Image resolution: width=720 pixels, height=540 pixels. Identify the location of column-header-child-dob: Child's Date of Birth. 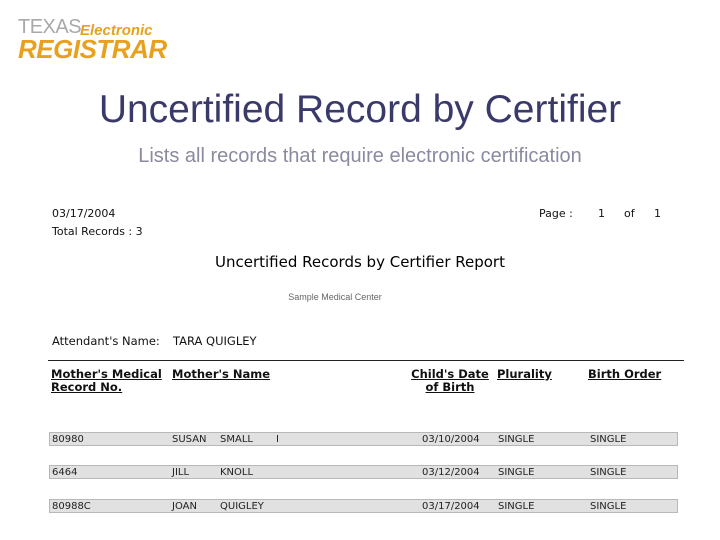
(450, 380).